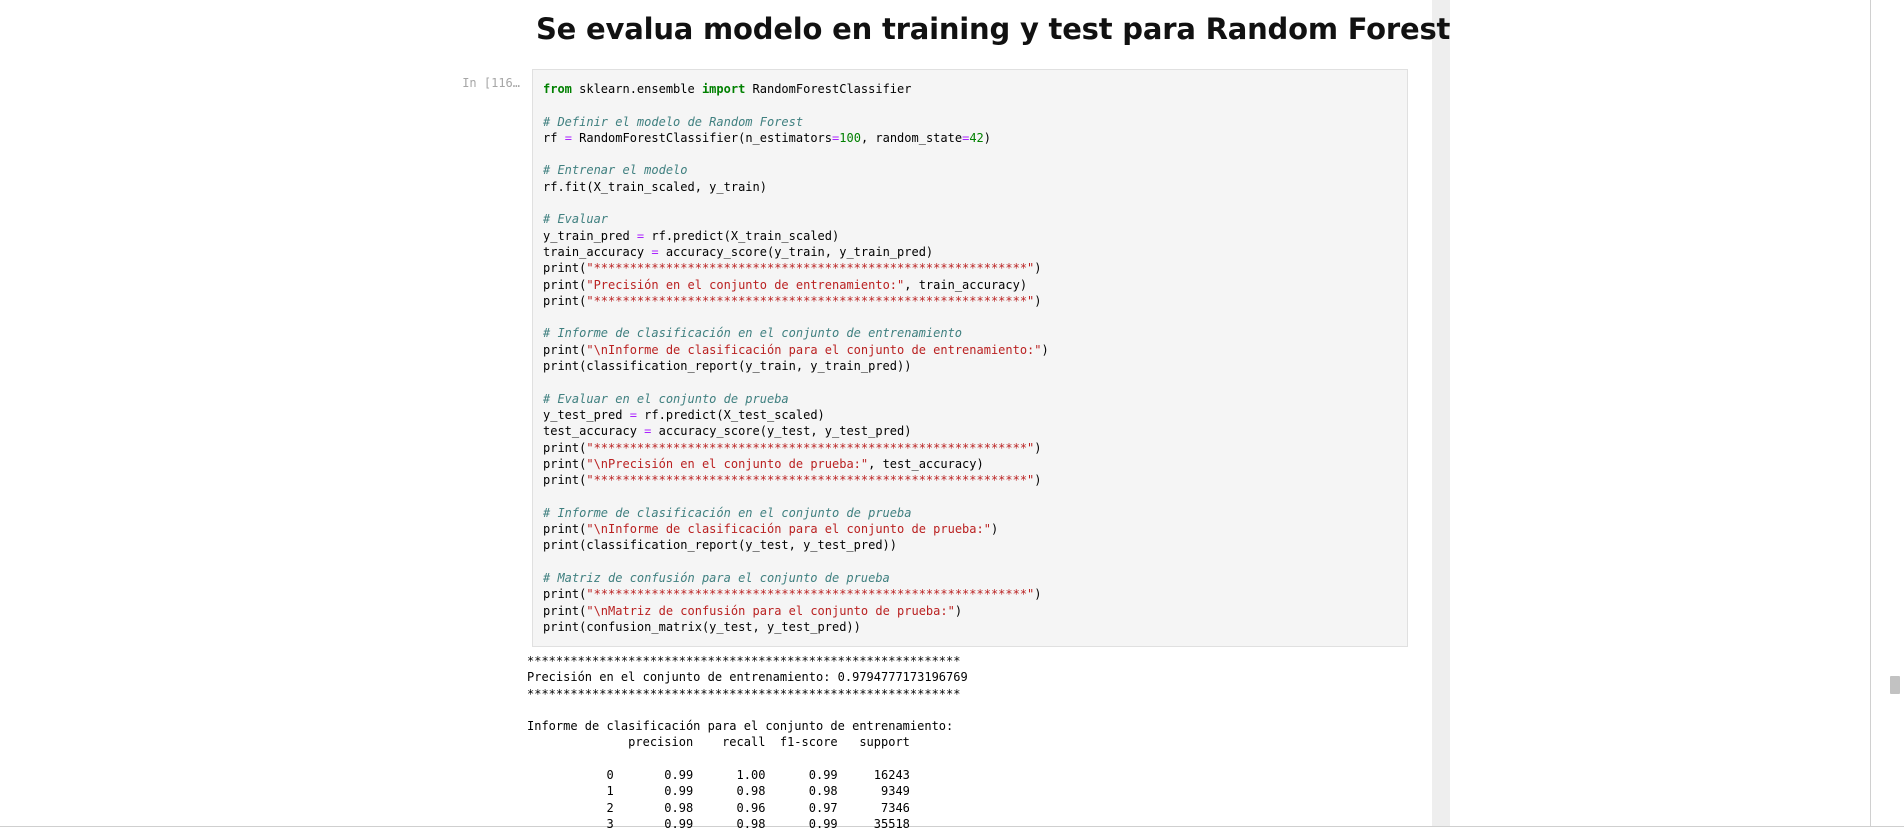  I want to click on output-line: 1 0.99 0.98 0.98 9349, so click(718, 791).